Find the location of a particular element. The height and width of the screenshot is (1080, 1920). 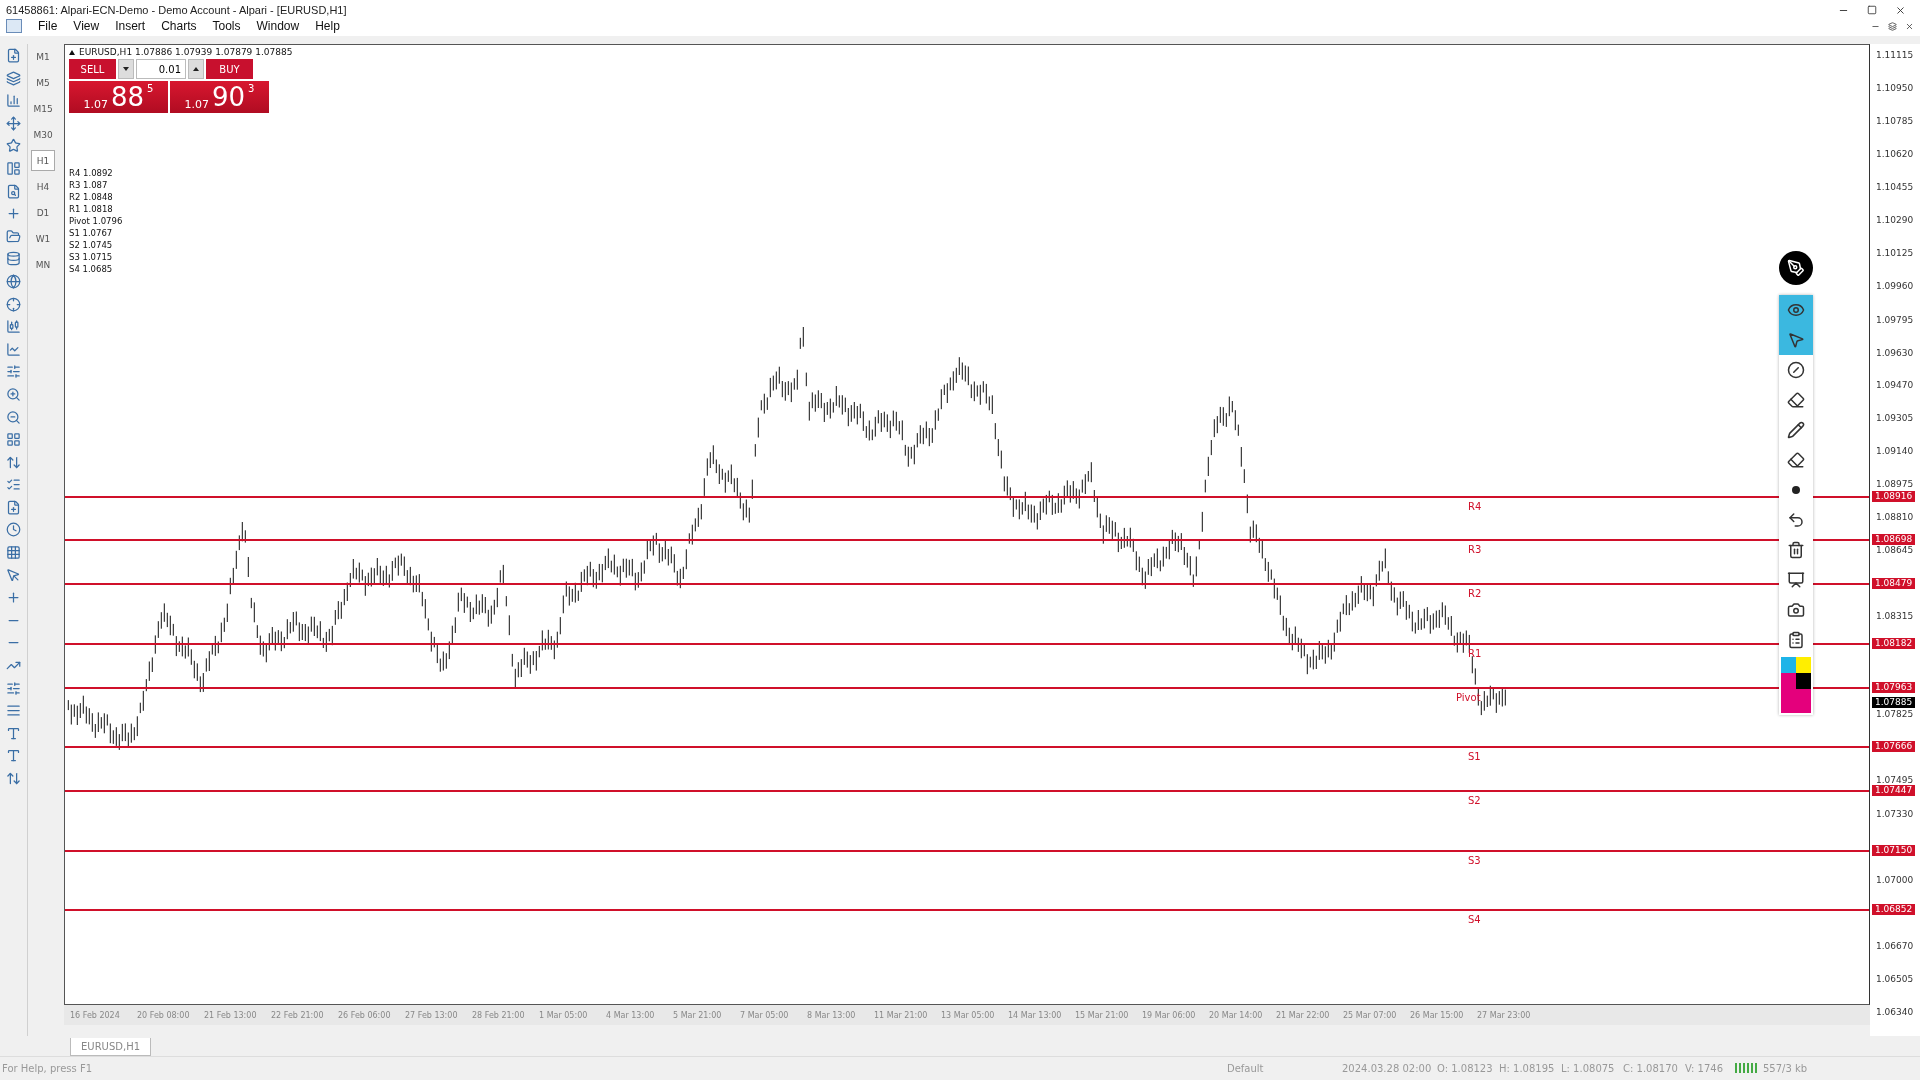

buy-button: BUY is located at coordinates (229, 69).